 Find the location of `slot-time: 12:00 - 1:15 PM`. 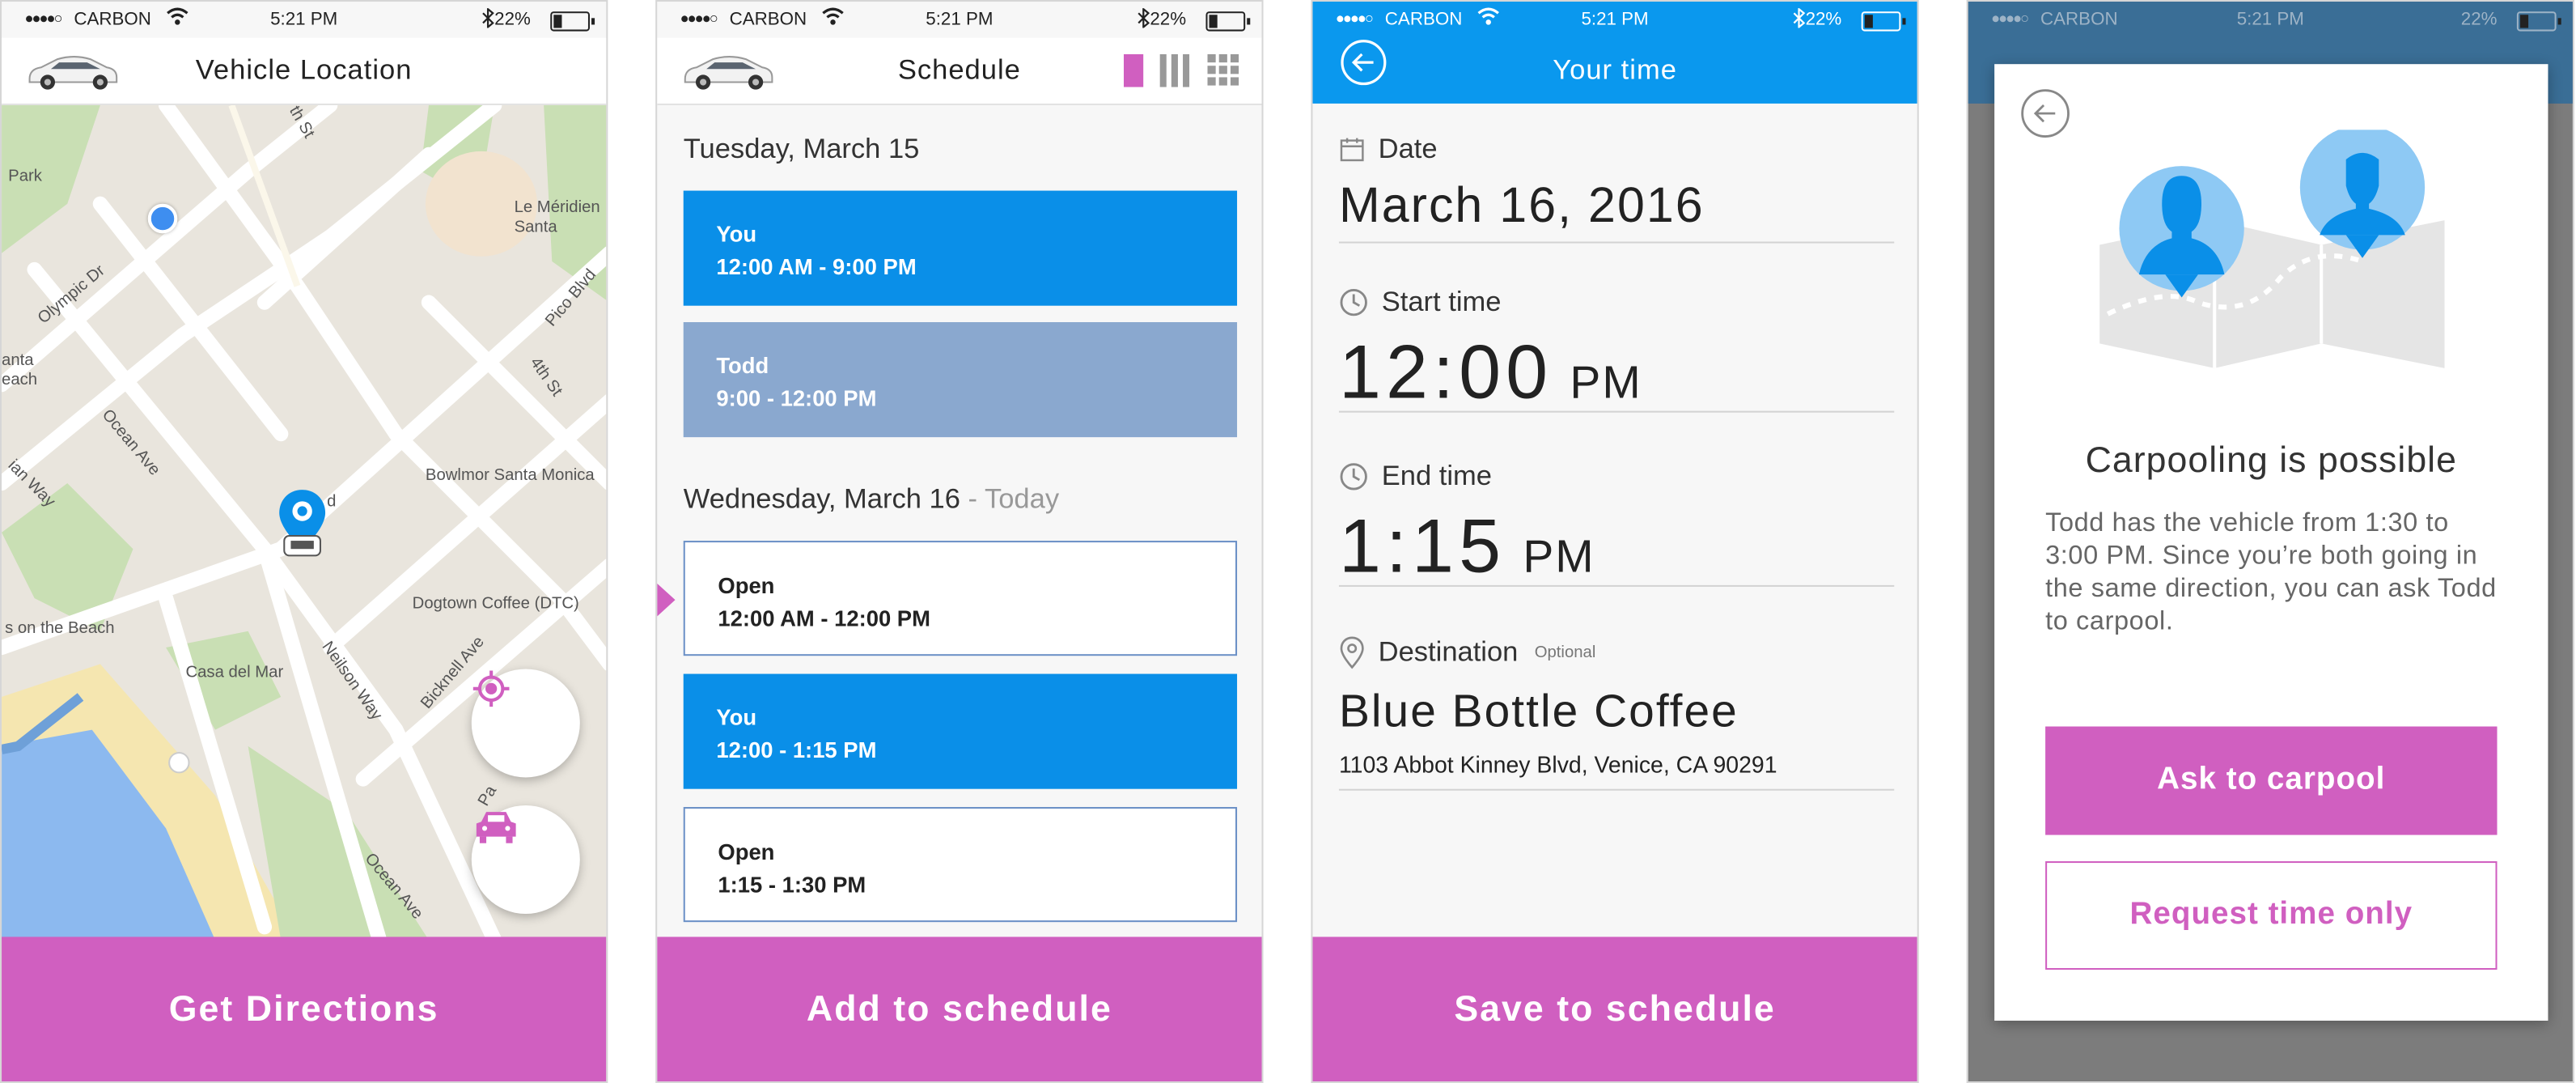

slot-time: 12:00 - 1:15 PM is located at coordinates (796, 750).